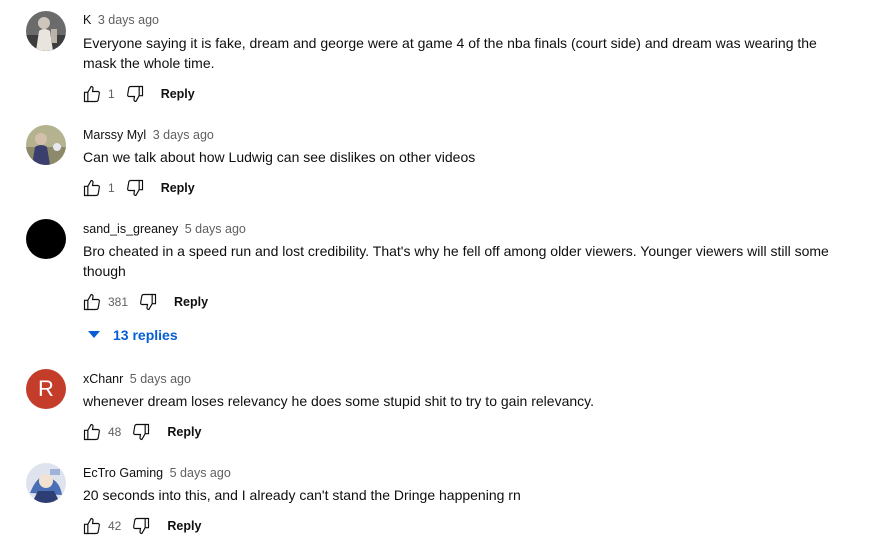 This screenshot has height=551, width=888. I want to click on author-name: K, so click(87, 20).